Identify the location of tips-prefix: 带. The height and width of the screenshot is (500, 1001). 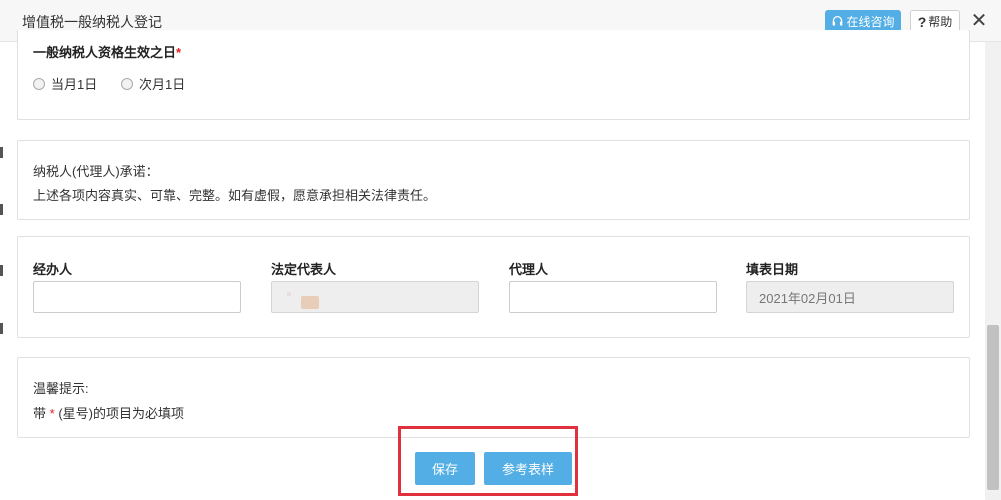
(40, 413).